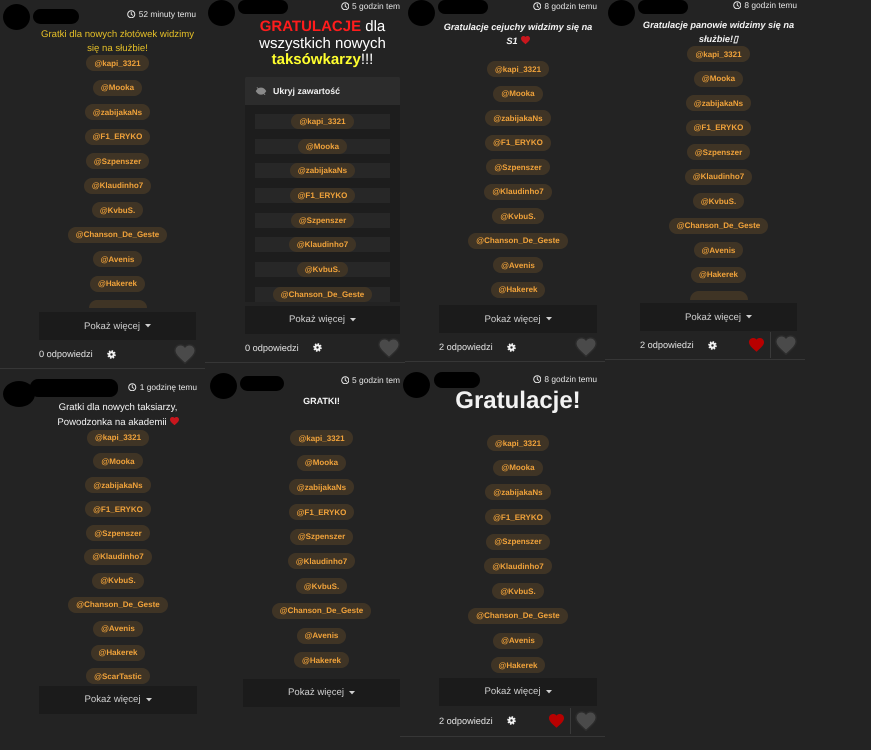 This screenshot has height=750, width=871. Describe the element at coordinates (132, 387) in the screenshot. I see `clock-icon` at that location.